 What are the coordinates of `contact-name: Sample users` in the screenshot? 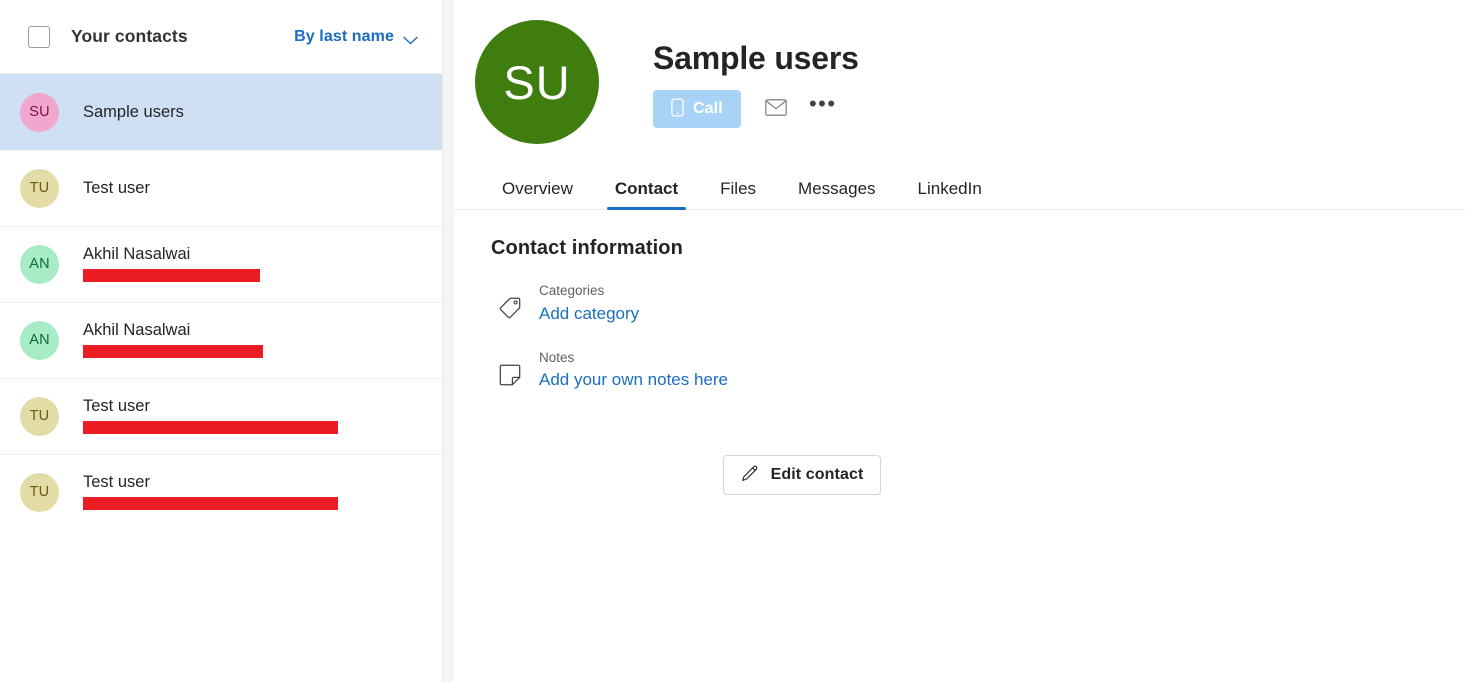 It's located at (133, 111).